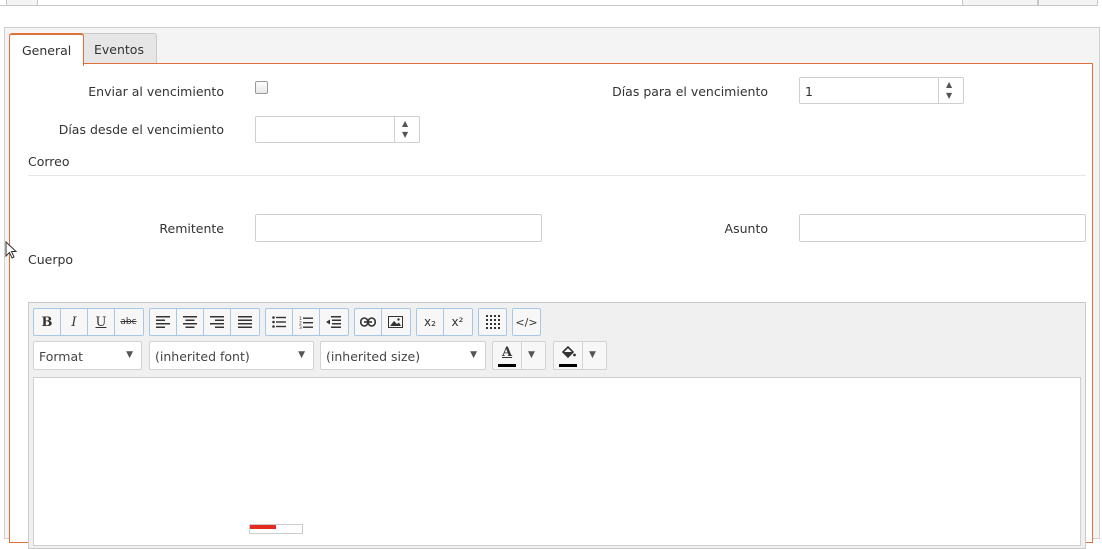 This screenshot has height=549, width=1102. I want to click on toolbar-group-basic: B I U abc, so click(88, 322).